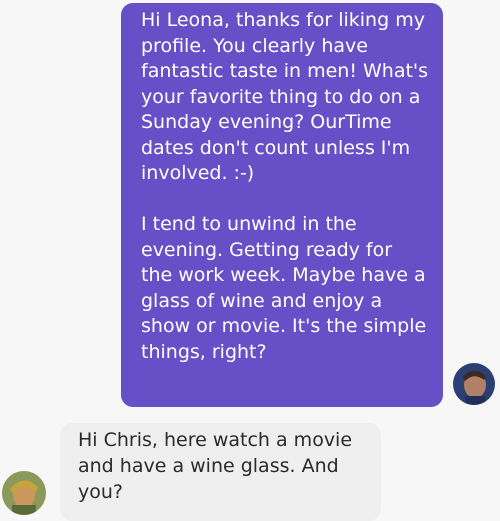  I want to click on recipient-avatar, so click(24, 493).